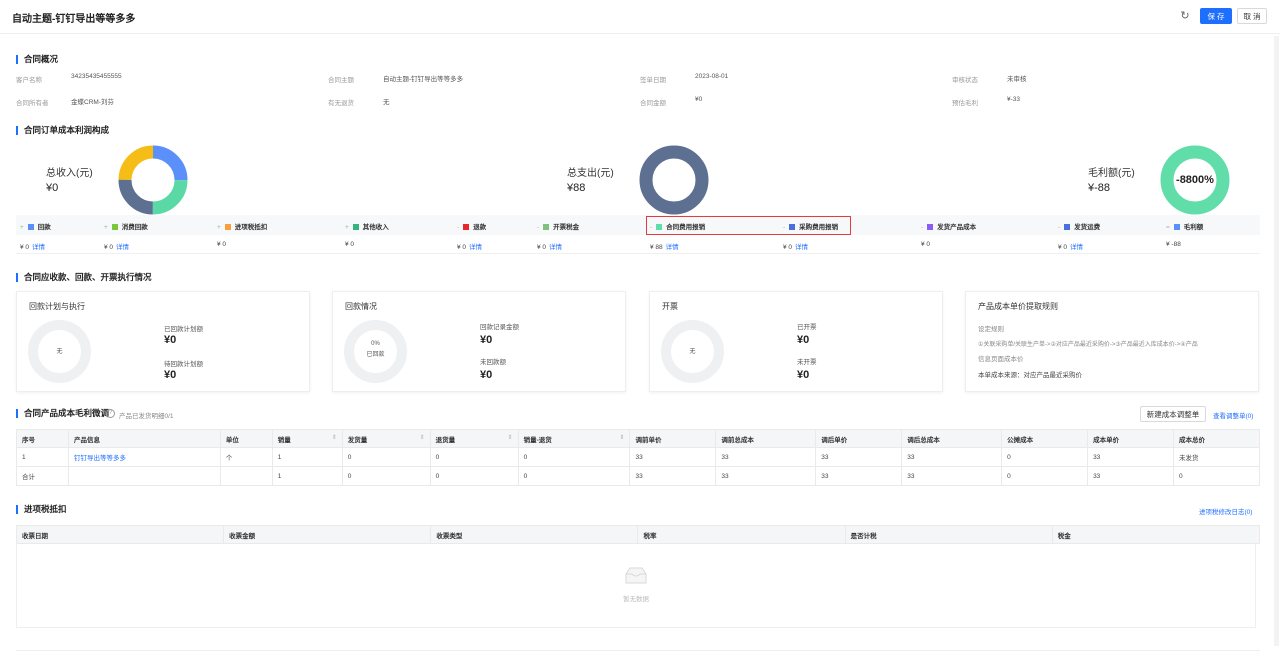 This screenshot has height=652, width=1280. Describe the element at coordinates (1173, 244) in the screenshot. I see `legend-amount: ¥ -88` at that location.